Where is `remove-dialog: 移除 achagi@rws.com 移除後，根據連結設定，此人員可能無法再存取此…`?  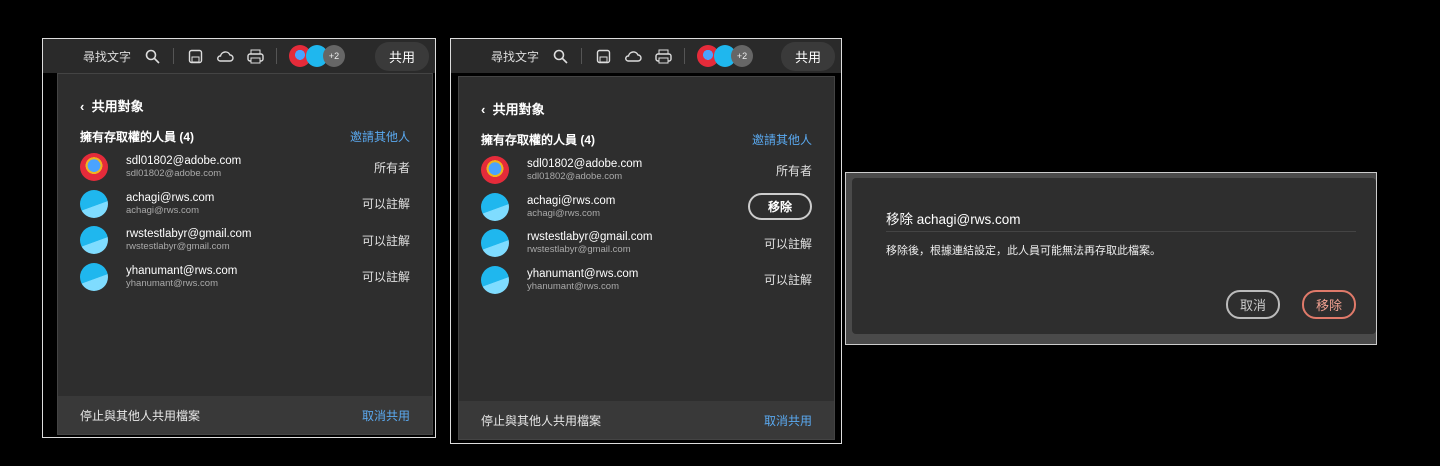 remove-dialog: 移除 achagi@rws.com 移除後，根據連結設定，此人員可能無法再存取此… is located at coordinates (1111, 258).